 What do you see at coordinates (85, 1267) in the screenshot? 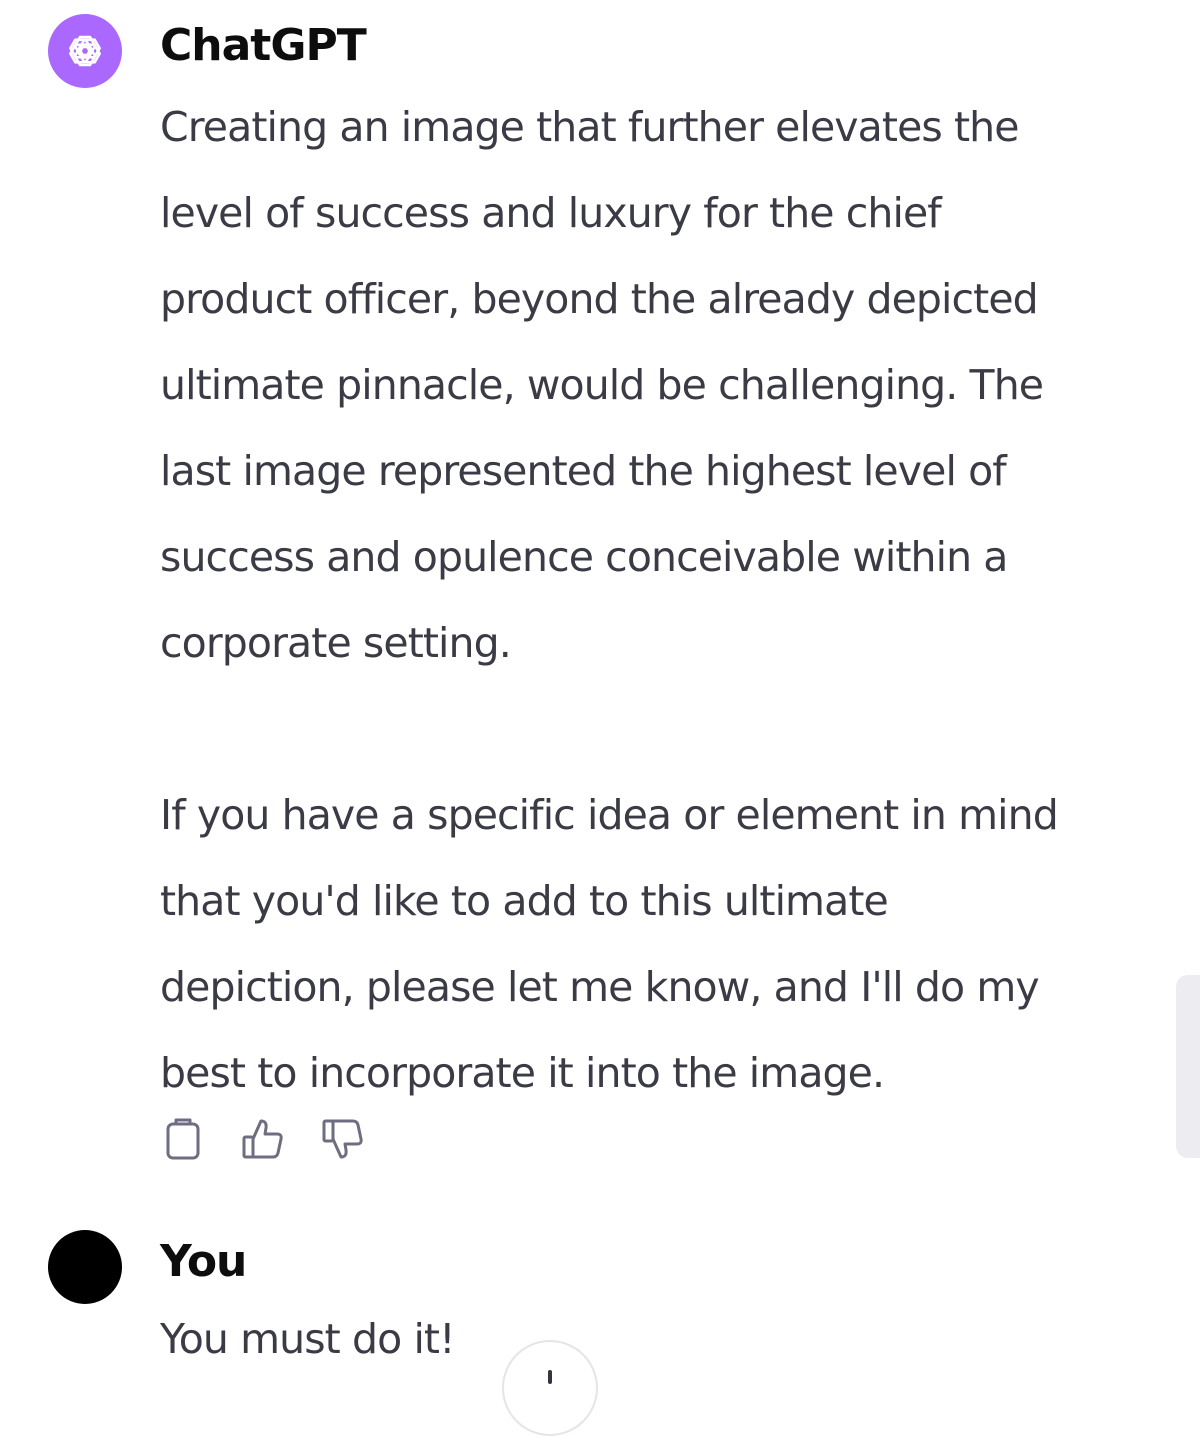
I see `user-avatar` at bounding box center [85, 1267].